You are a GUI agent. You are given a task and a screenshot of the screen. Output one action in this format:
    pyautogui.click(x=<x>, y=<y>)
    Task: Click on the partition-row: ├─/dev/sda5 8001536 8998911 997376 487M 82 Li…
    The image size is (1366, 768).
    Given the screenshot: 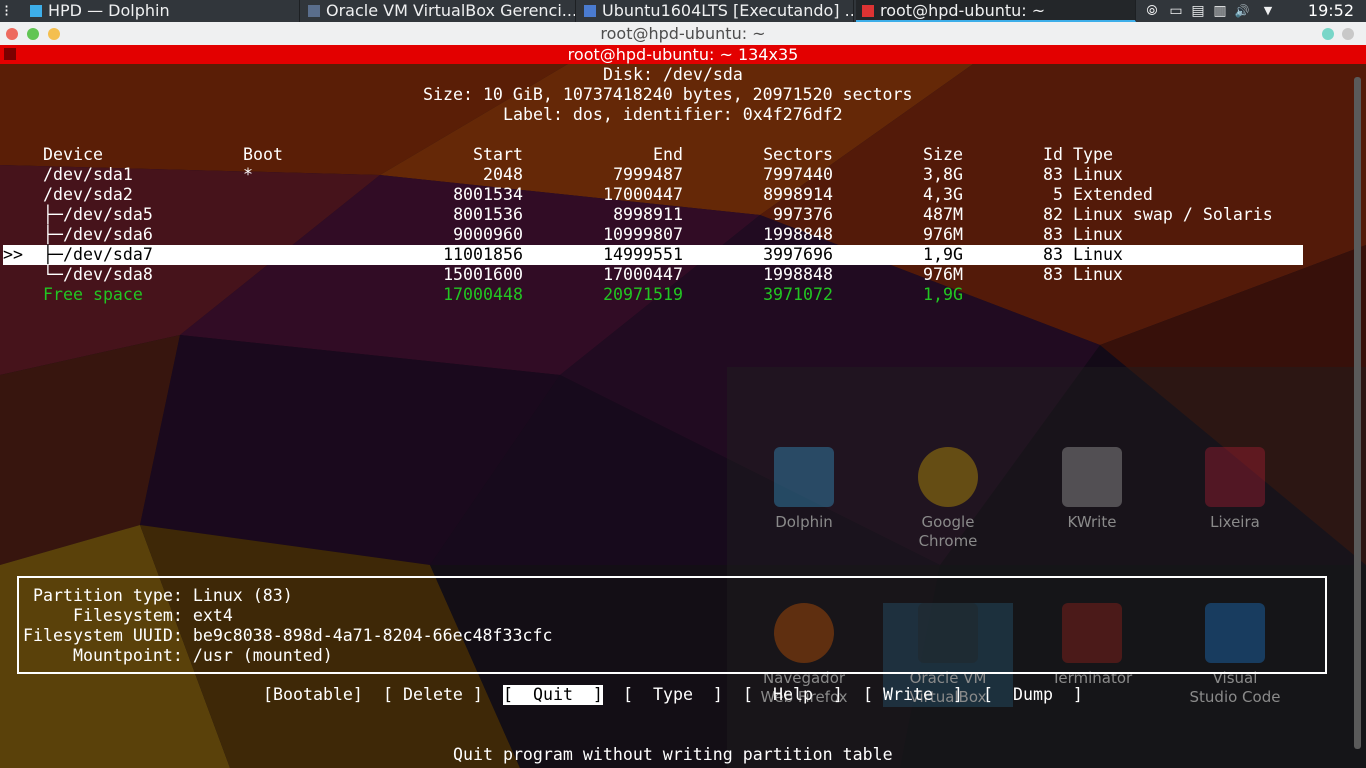 What is the action you would take?
    pyautogui.click(x=673, y=215)
    